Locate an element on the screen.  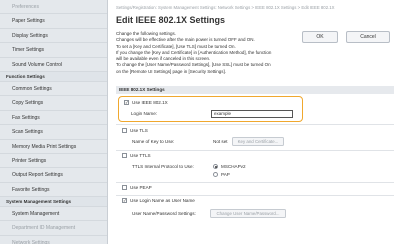
sidebar-item-department-id-management: Department ID Management is located at coordinates (53, 228).